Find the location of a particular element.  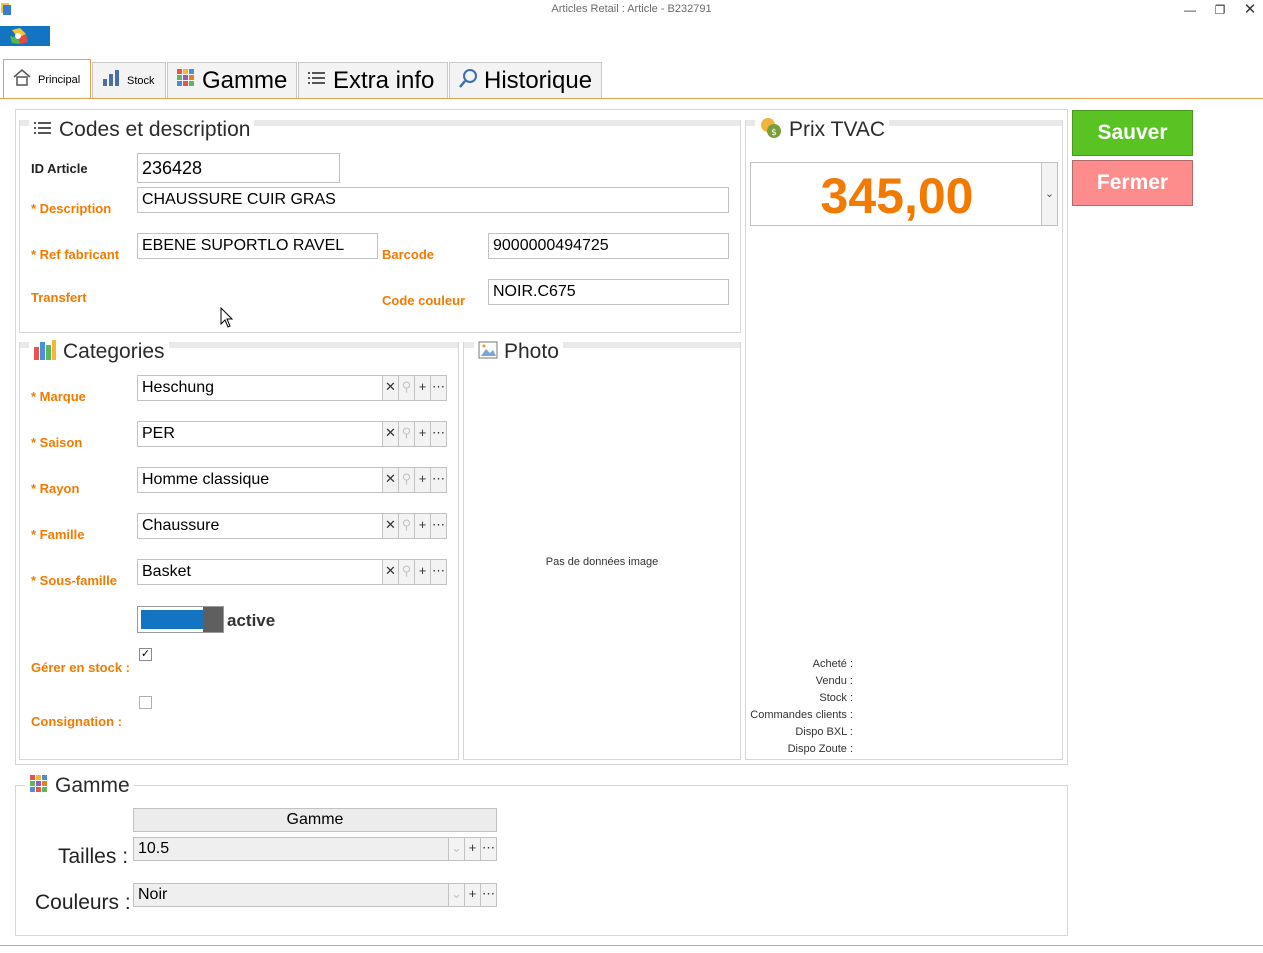

price-value: 345,00 is located at coordinates (897, 196).